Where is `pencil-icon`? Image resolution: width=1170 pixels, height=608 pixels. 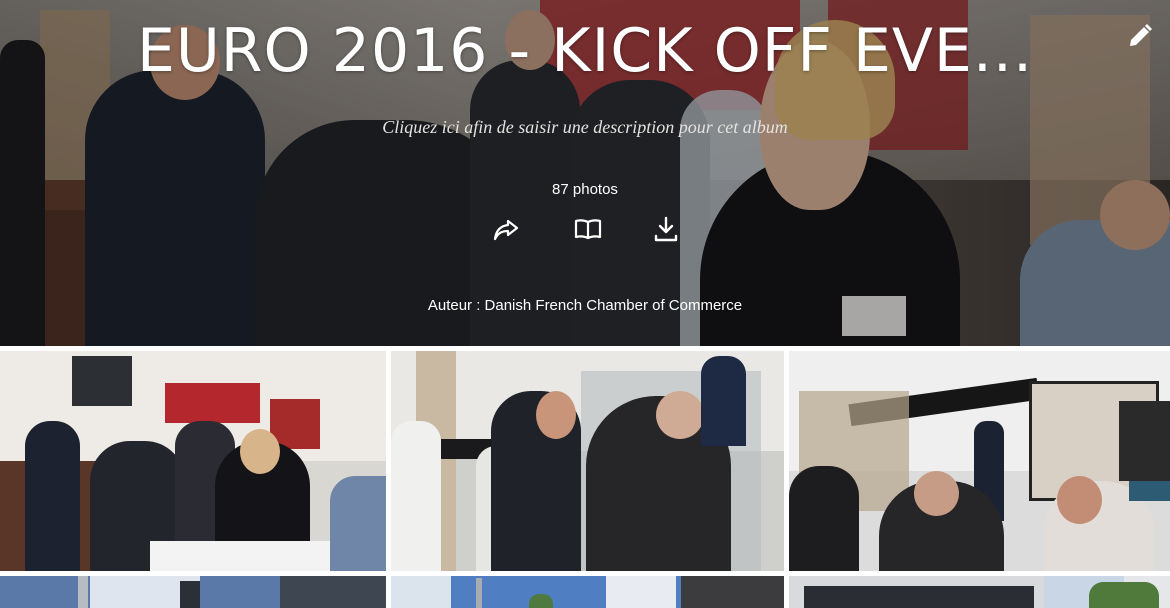
pencil-icon is located at coordinates (1141, 35).